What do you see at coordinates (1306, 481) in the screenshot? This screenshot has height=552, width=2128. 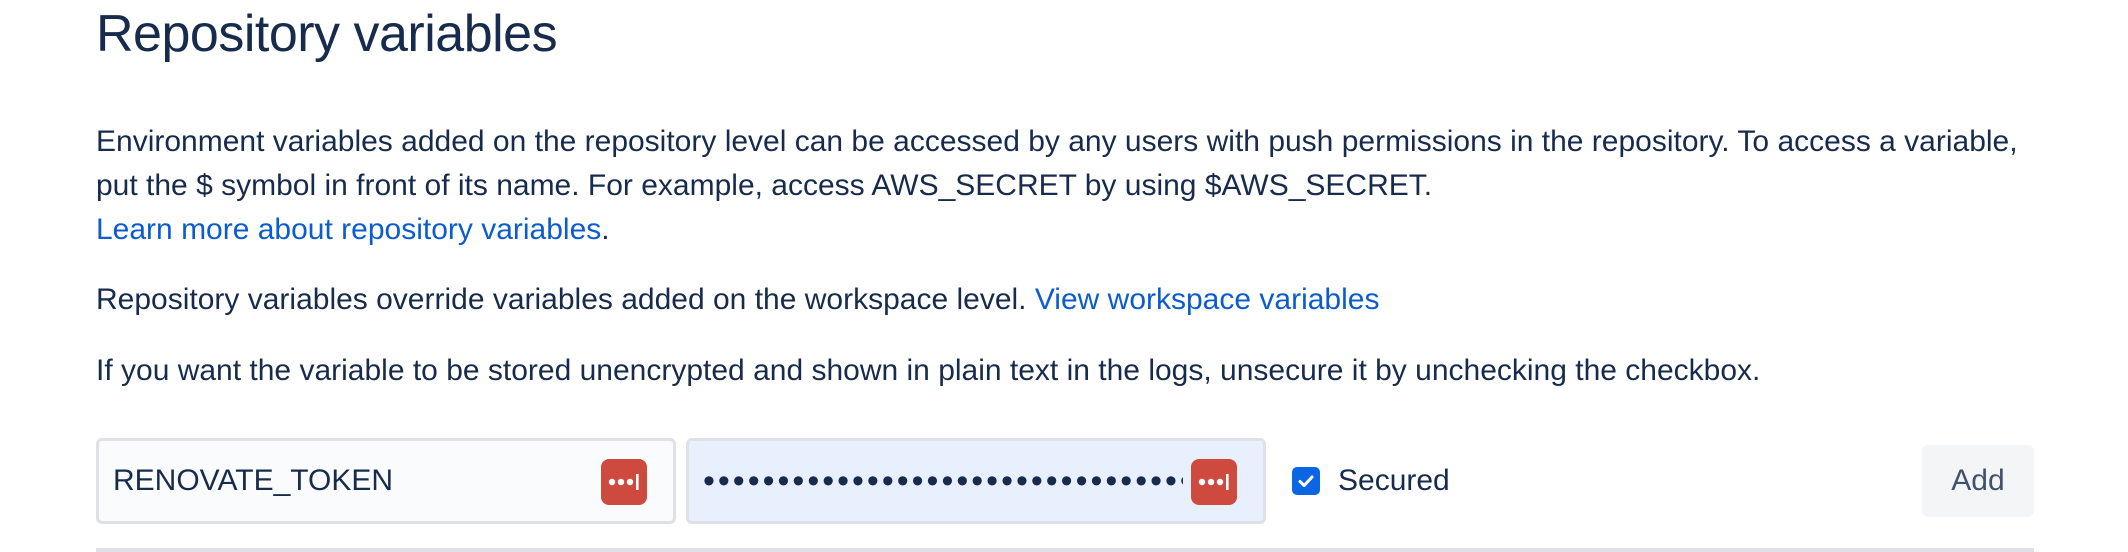 I see `checkmark-icon` at bounding box center [1306, 481].